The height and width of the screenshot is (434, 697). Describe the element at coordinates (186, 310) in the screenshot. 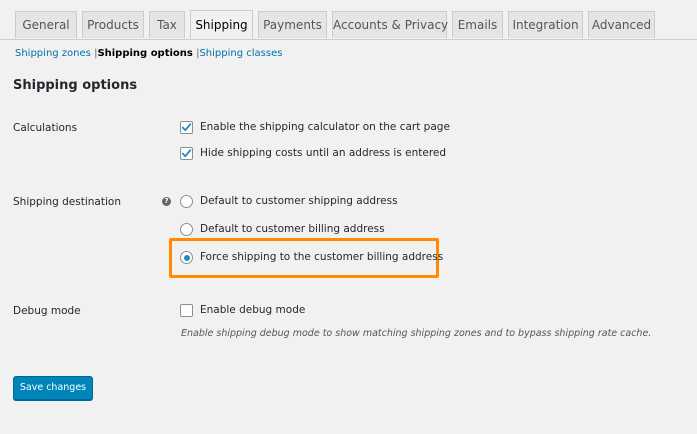

I see `debug-checkbox` at that location.